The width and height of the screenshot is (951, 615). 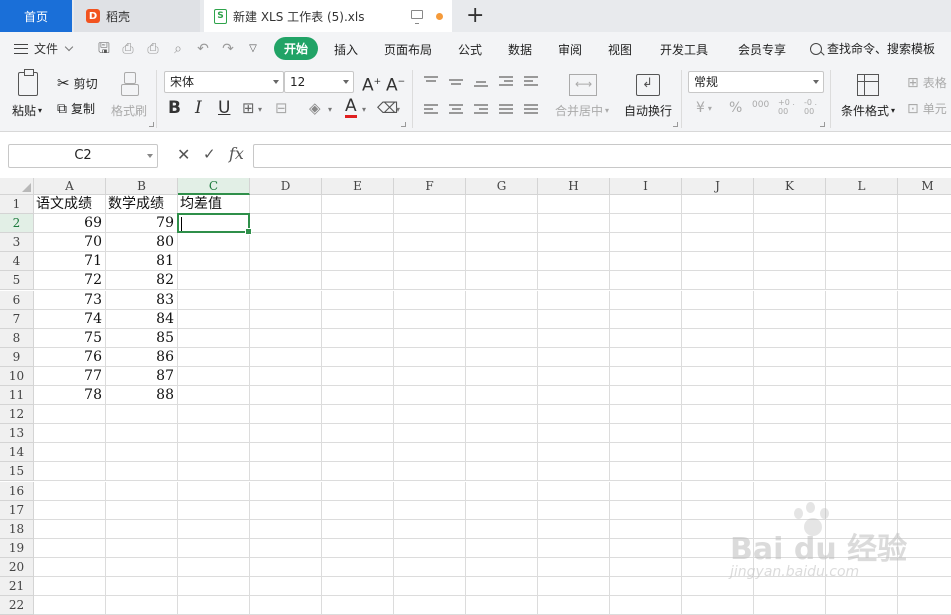 I want to click on cell-c6, so click(x=214, y=300).